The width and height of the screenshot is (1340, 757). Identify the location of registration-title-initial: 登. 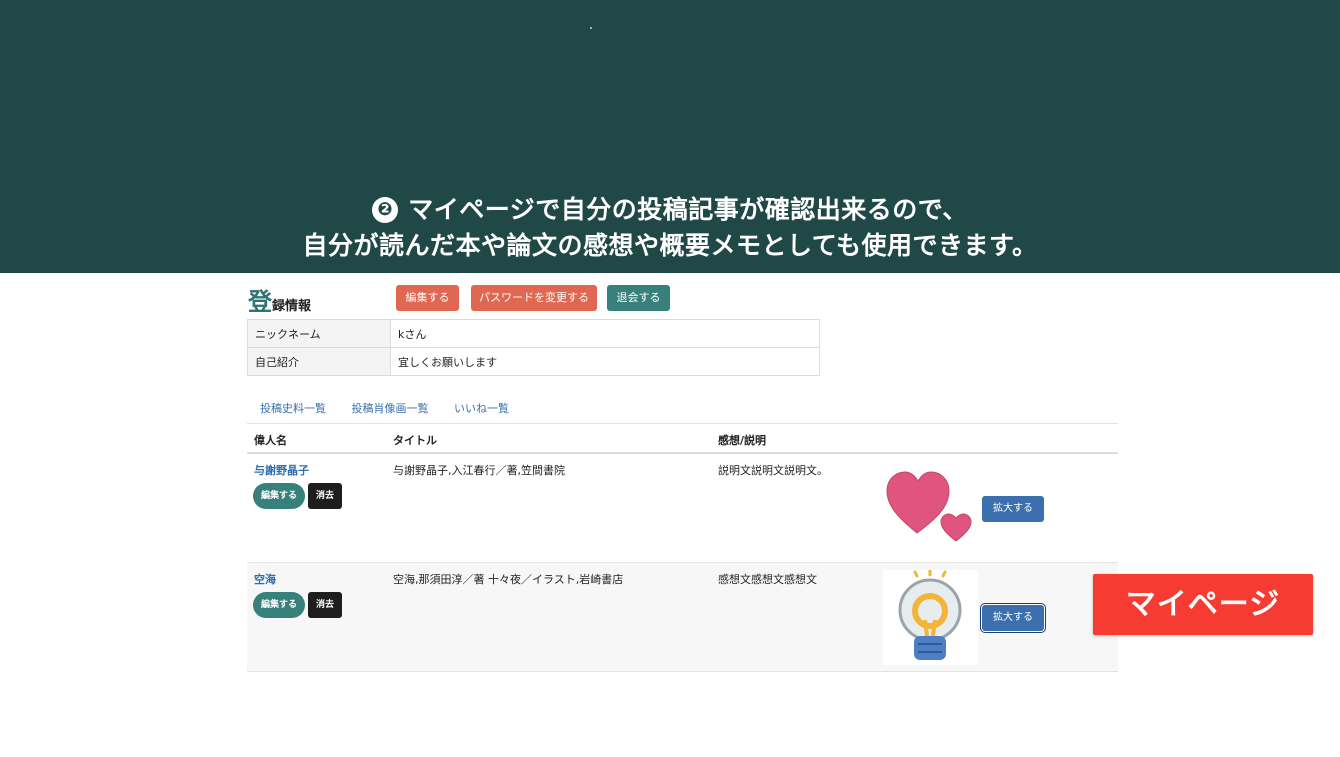
(260, 302).